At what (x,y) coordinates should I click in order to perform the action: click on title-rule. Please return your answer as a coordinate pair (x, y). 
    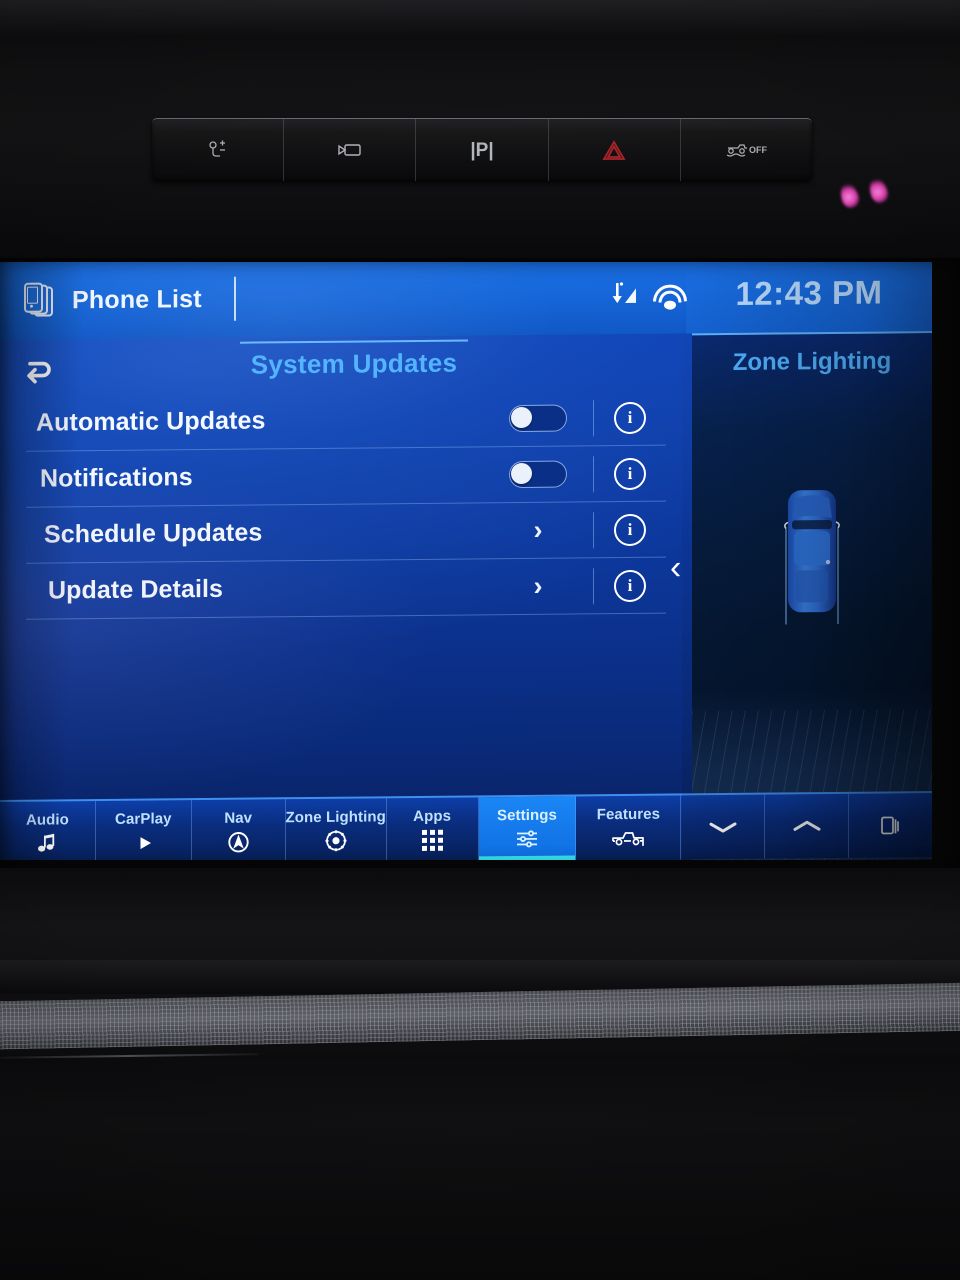
    Looking at the image, I should click on (354, 341).